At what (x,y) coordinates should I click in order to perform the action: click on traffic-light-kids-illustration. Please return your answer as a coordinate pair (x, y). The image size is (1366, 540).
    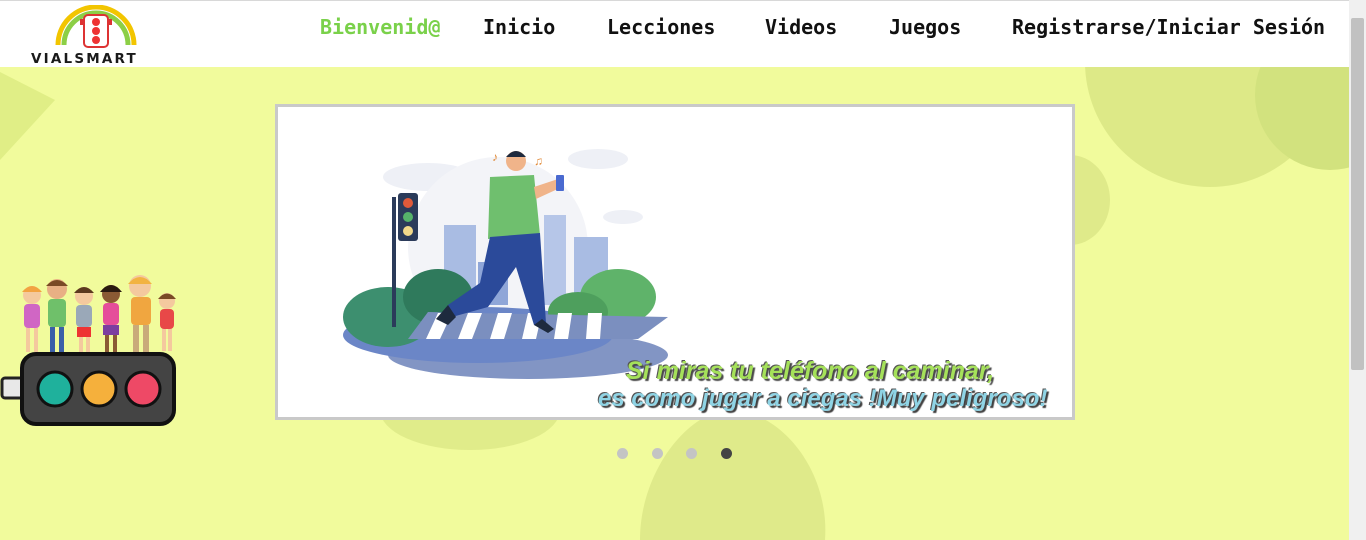
    Looking at the image, I should click on (88, 350).